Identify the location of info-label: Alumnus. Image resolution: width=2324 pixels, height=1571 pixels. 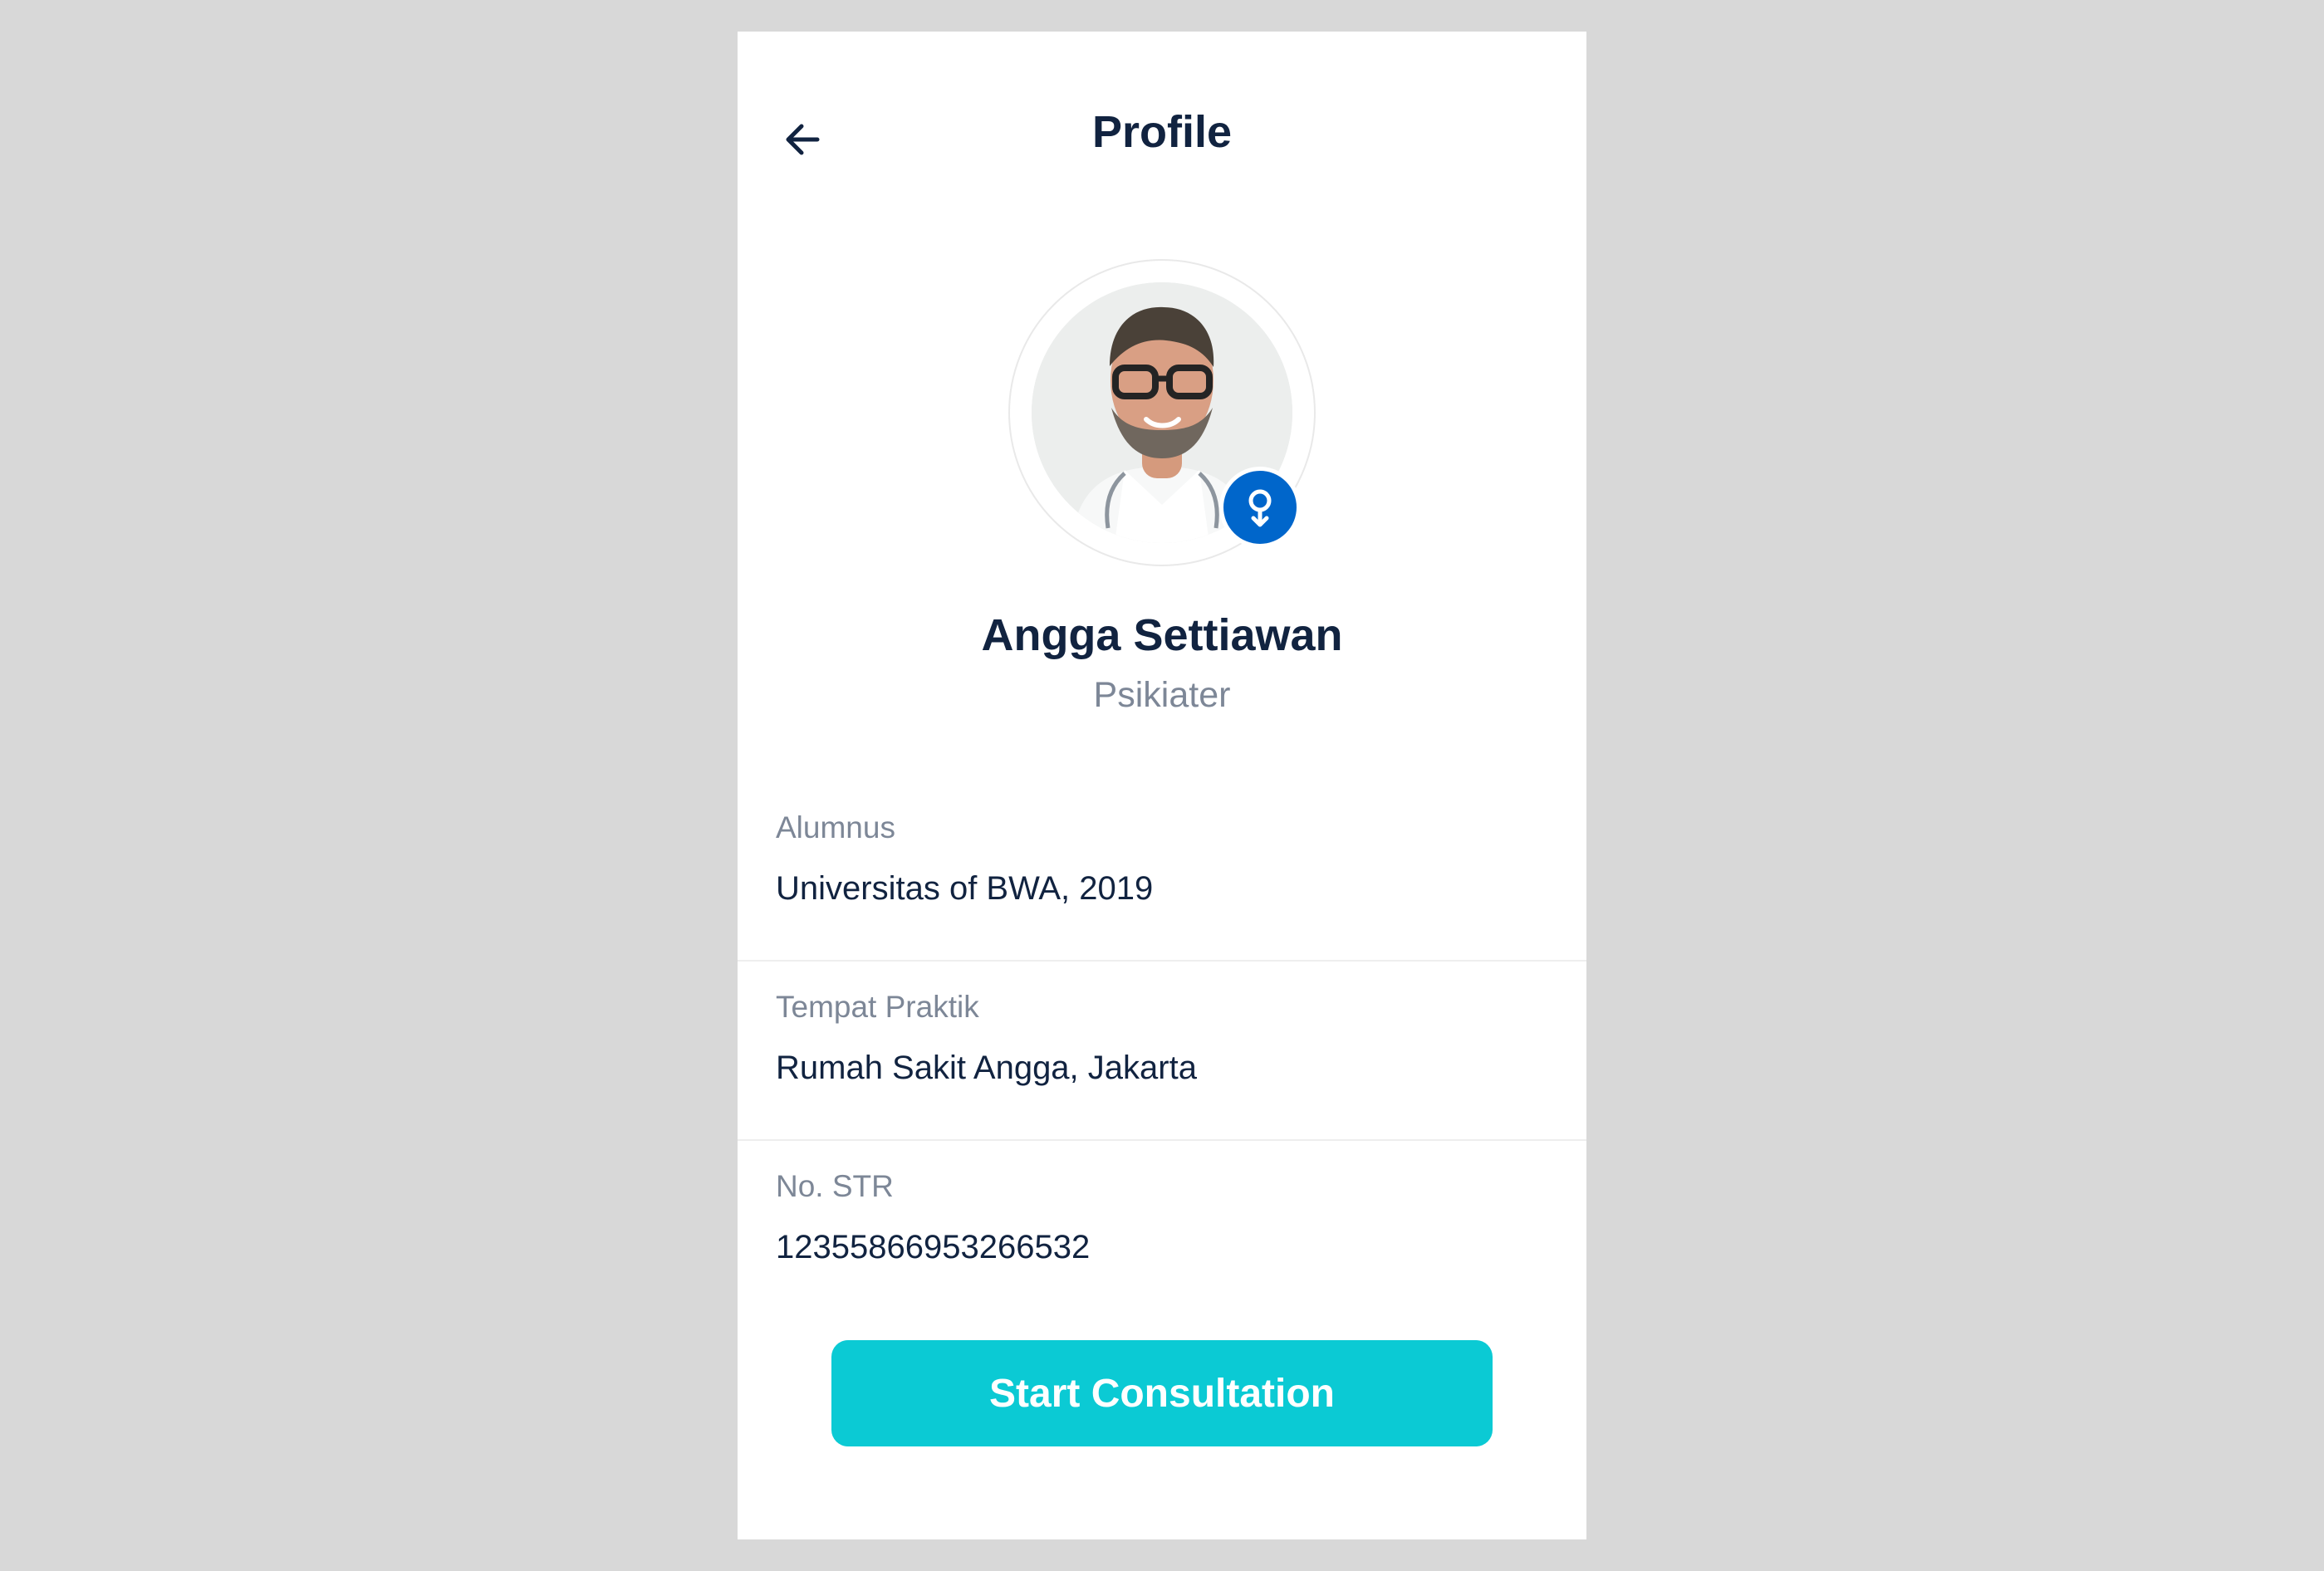
(835, 827).